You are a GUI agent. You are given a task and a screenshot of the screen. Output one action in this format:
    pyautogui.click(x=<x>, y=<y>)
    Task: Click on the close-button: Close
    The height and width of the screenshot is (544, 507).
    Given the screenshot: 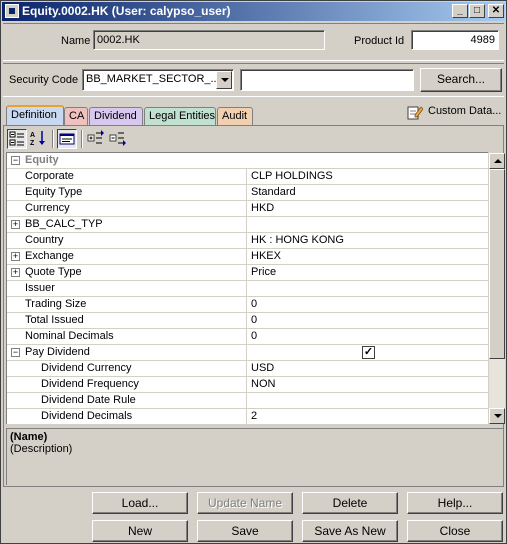 What is the action you would take?
    pyautogui.click(x=455, y=531)
    